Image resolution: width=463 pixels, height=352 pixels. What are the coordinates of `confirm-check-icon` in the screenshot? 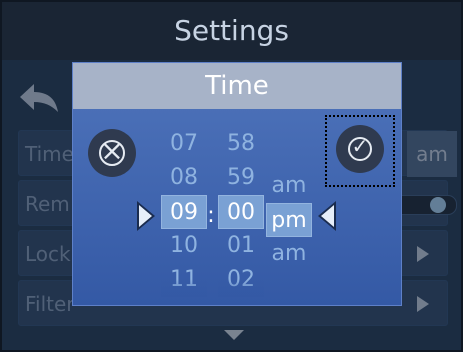 It's located at (360, 149).